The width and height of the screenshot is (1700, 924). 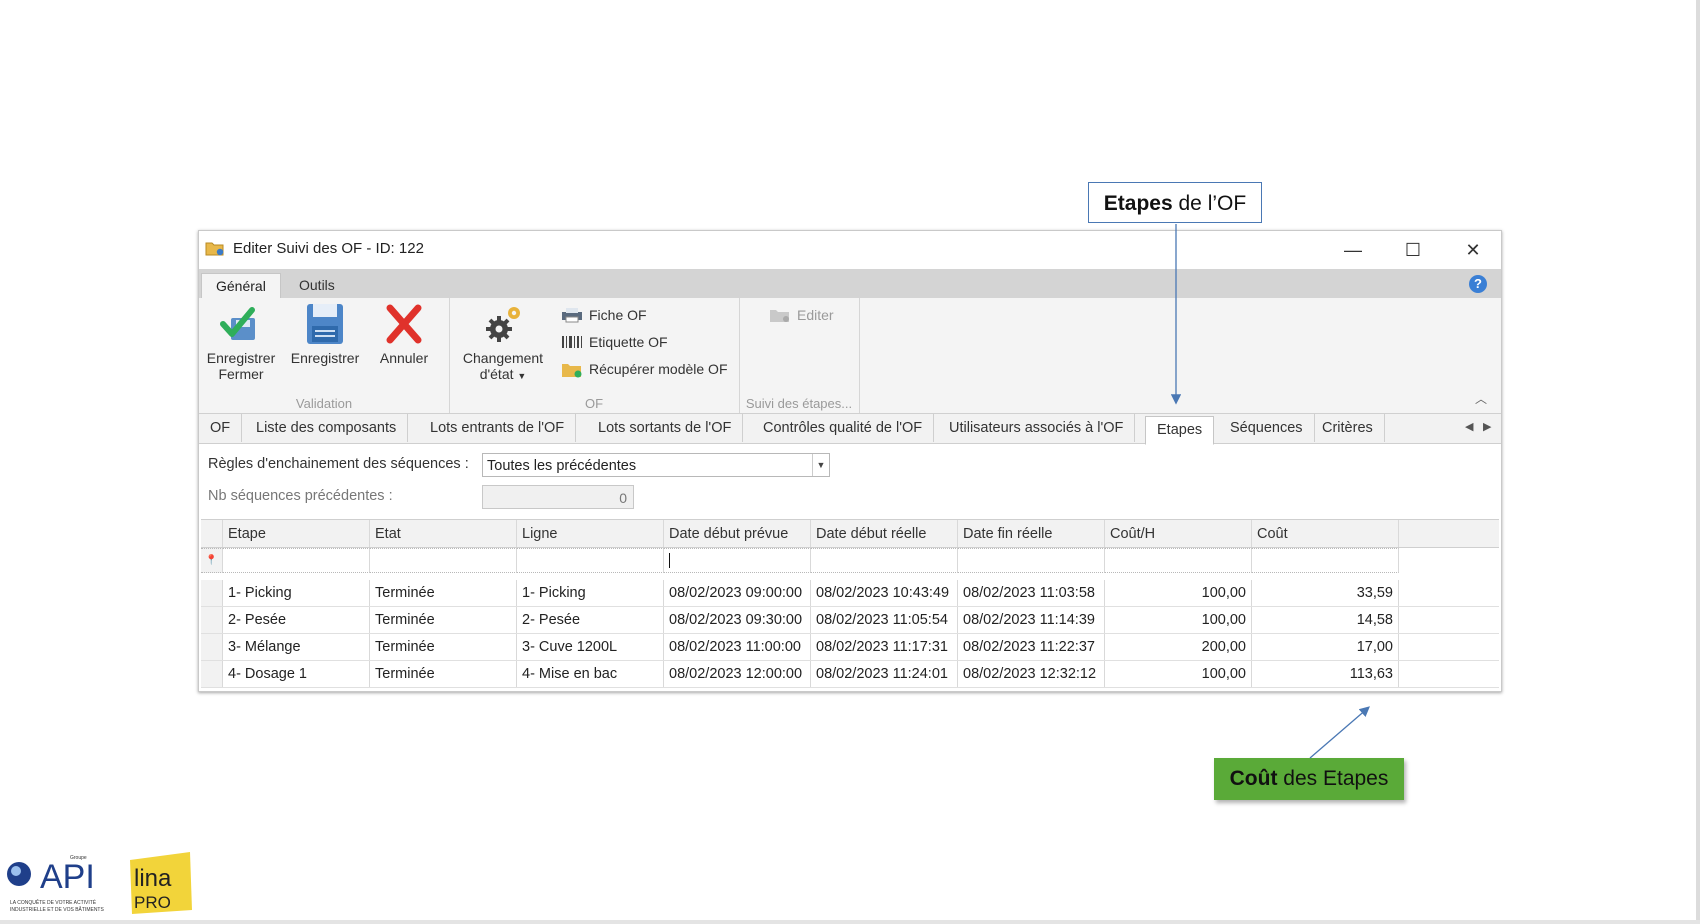 What do you see at coordinates (212, 560) in the screenshot?
I see `filter-pin-icon: 📍` at bounding box center [212, 560].